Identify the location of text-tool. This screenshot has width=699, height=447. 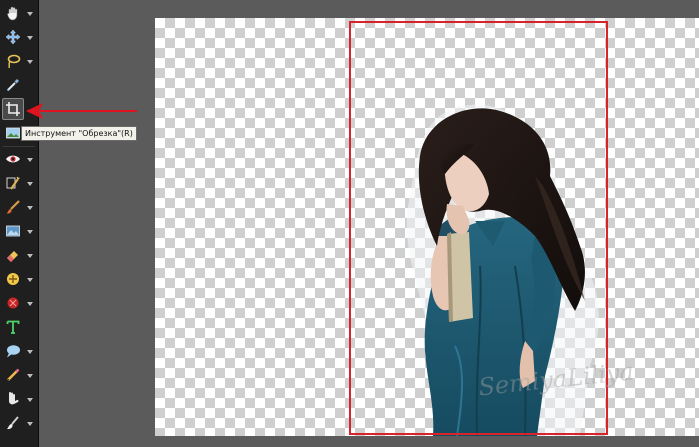
(13, 327).